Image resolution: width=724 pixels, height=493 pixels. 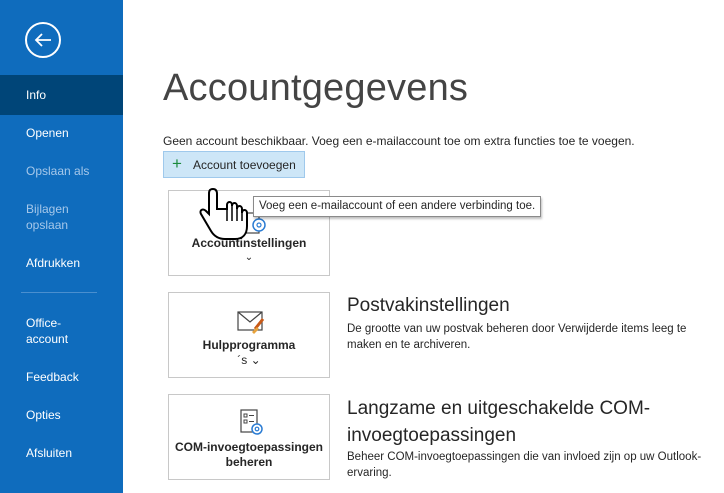 I want to click on add-account-label: Account toevoegen, so click(x=244, y=165).